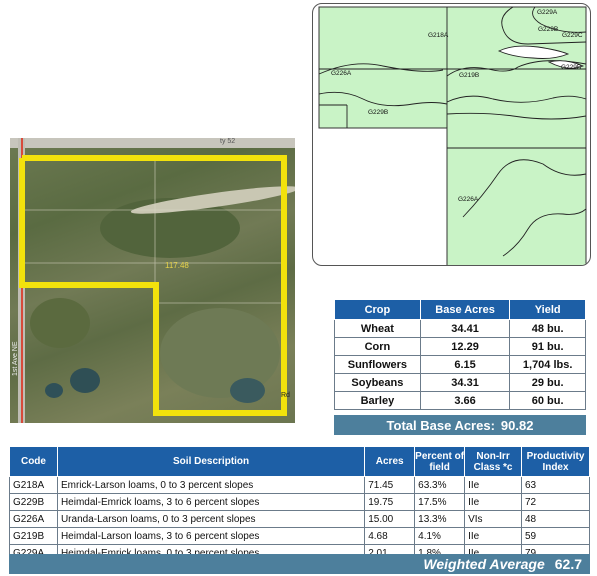  What do you see at coordinates (440, 519) in the screenshot?
I see `soil-percent: 13.3%` at bounding box center [440, 519].